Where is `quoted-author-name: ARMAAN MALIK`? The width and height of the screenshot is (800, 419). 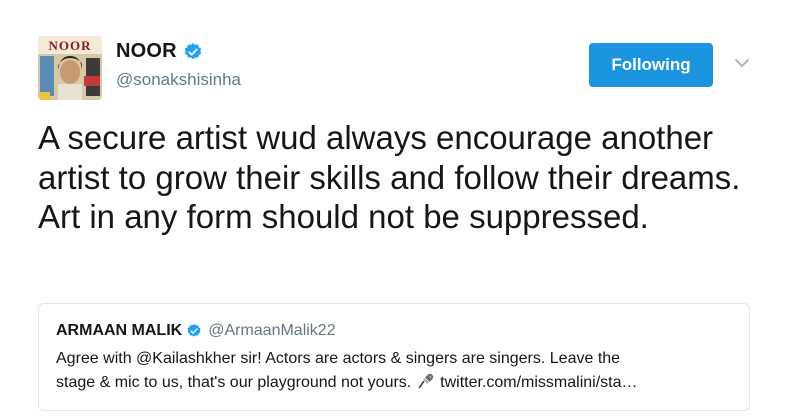 quoted-author-name: ARMAAN MALIK is located at coordinates (119, 330).